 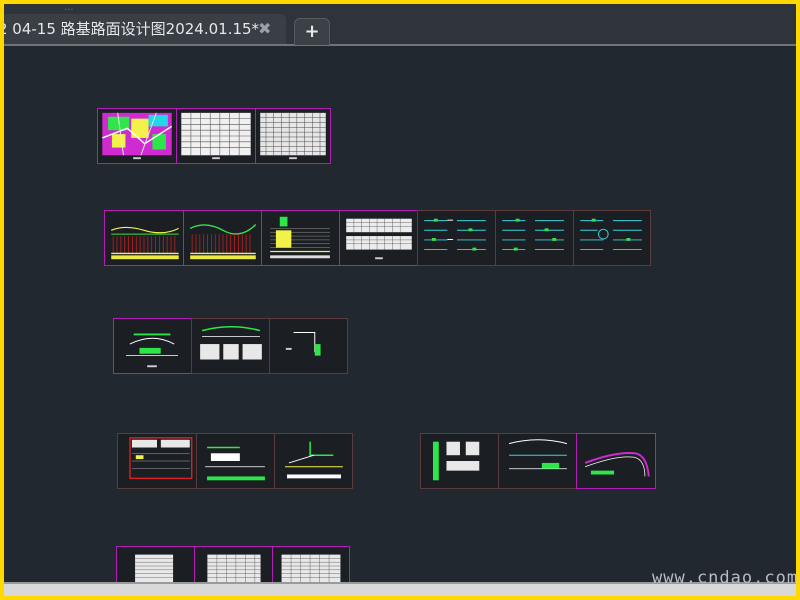 What do you see at coordinates (230, 346) in the screenshot?
I see `sheet-section-details` at bounding box center [230, 346].